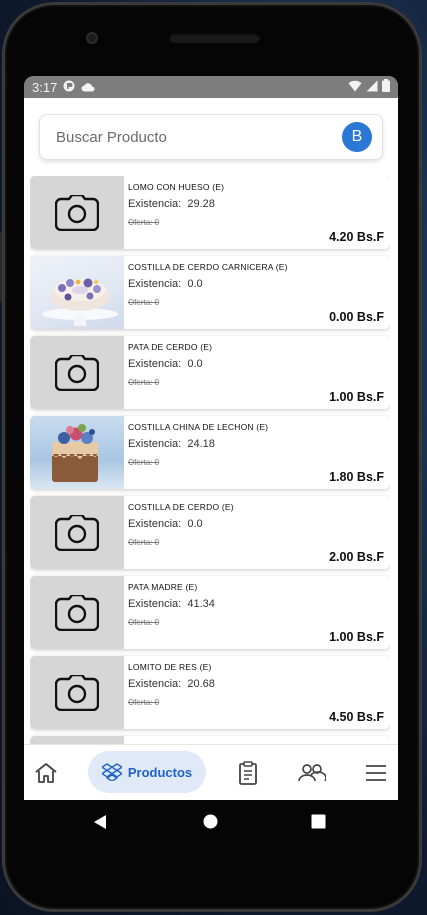 The width and height of the screenshot is (427, 915). What do you see at coordinates (356, 477) in the screenshot?
I see `product-price: 1.80 Bs.F` at bounding box center [356, 477].